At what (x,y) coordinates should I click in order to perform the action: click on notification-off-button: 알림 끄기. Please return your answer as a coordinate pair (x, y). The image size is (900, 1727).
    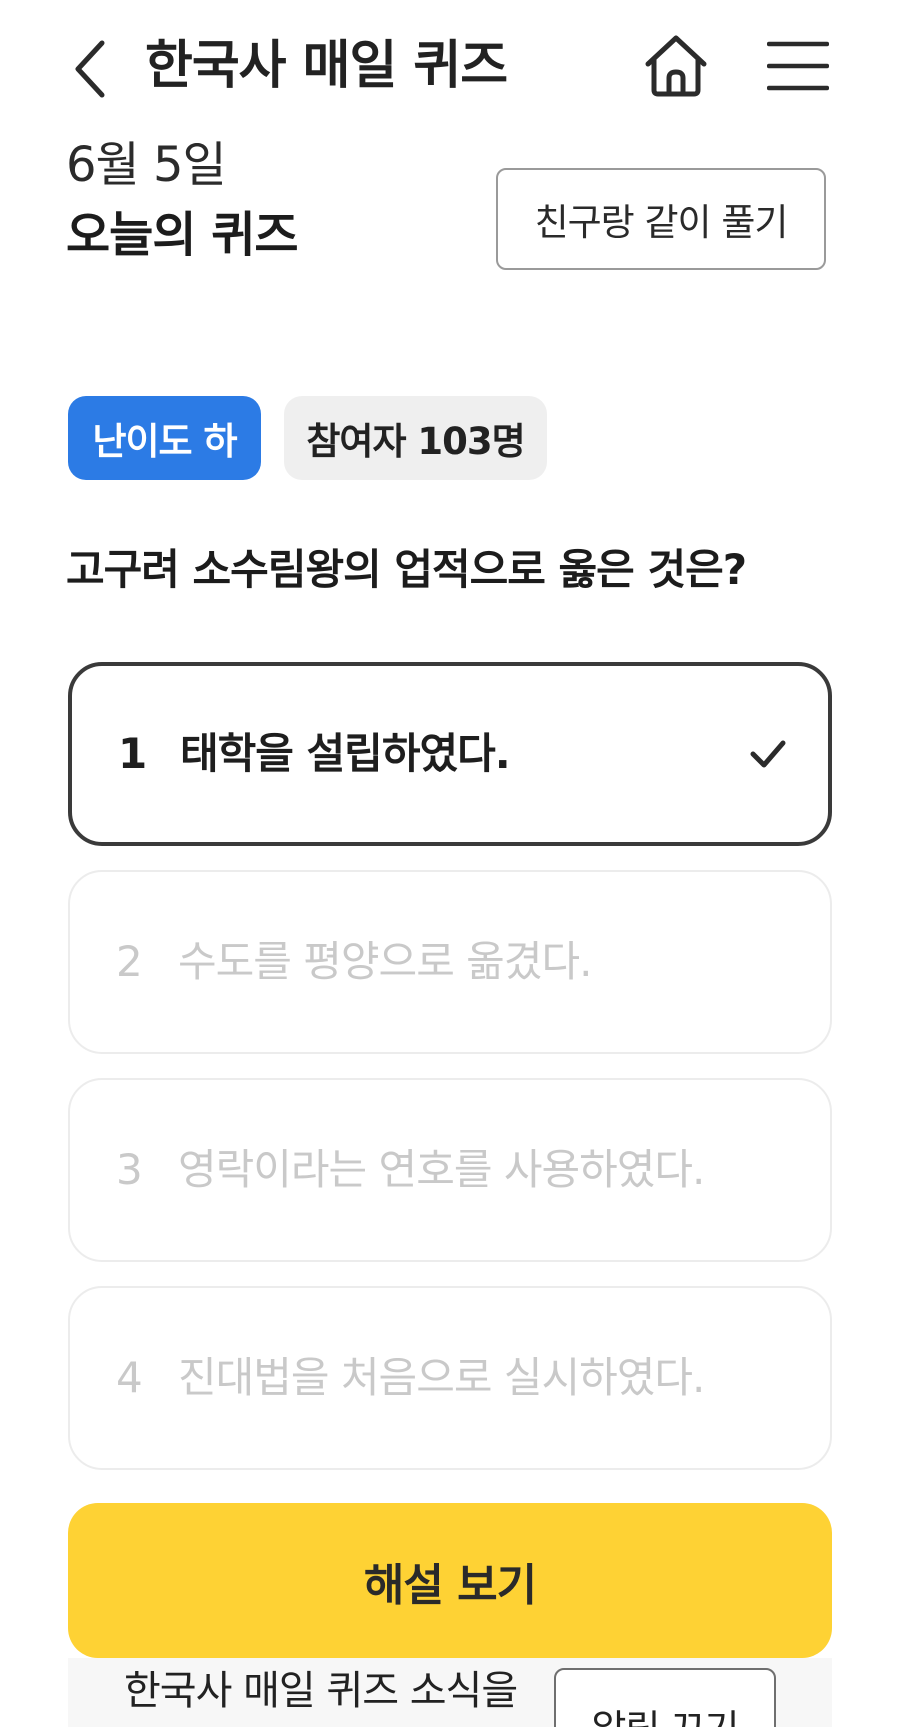
    Looking at the image, I should click on (665, 1697).